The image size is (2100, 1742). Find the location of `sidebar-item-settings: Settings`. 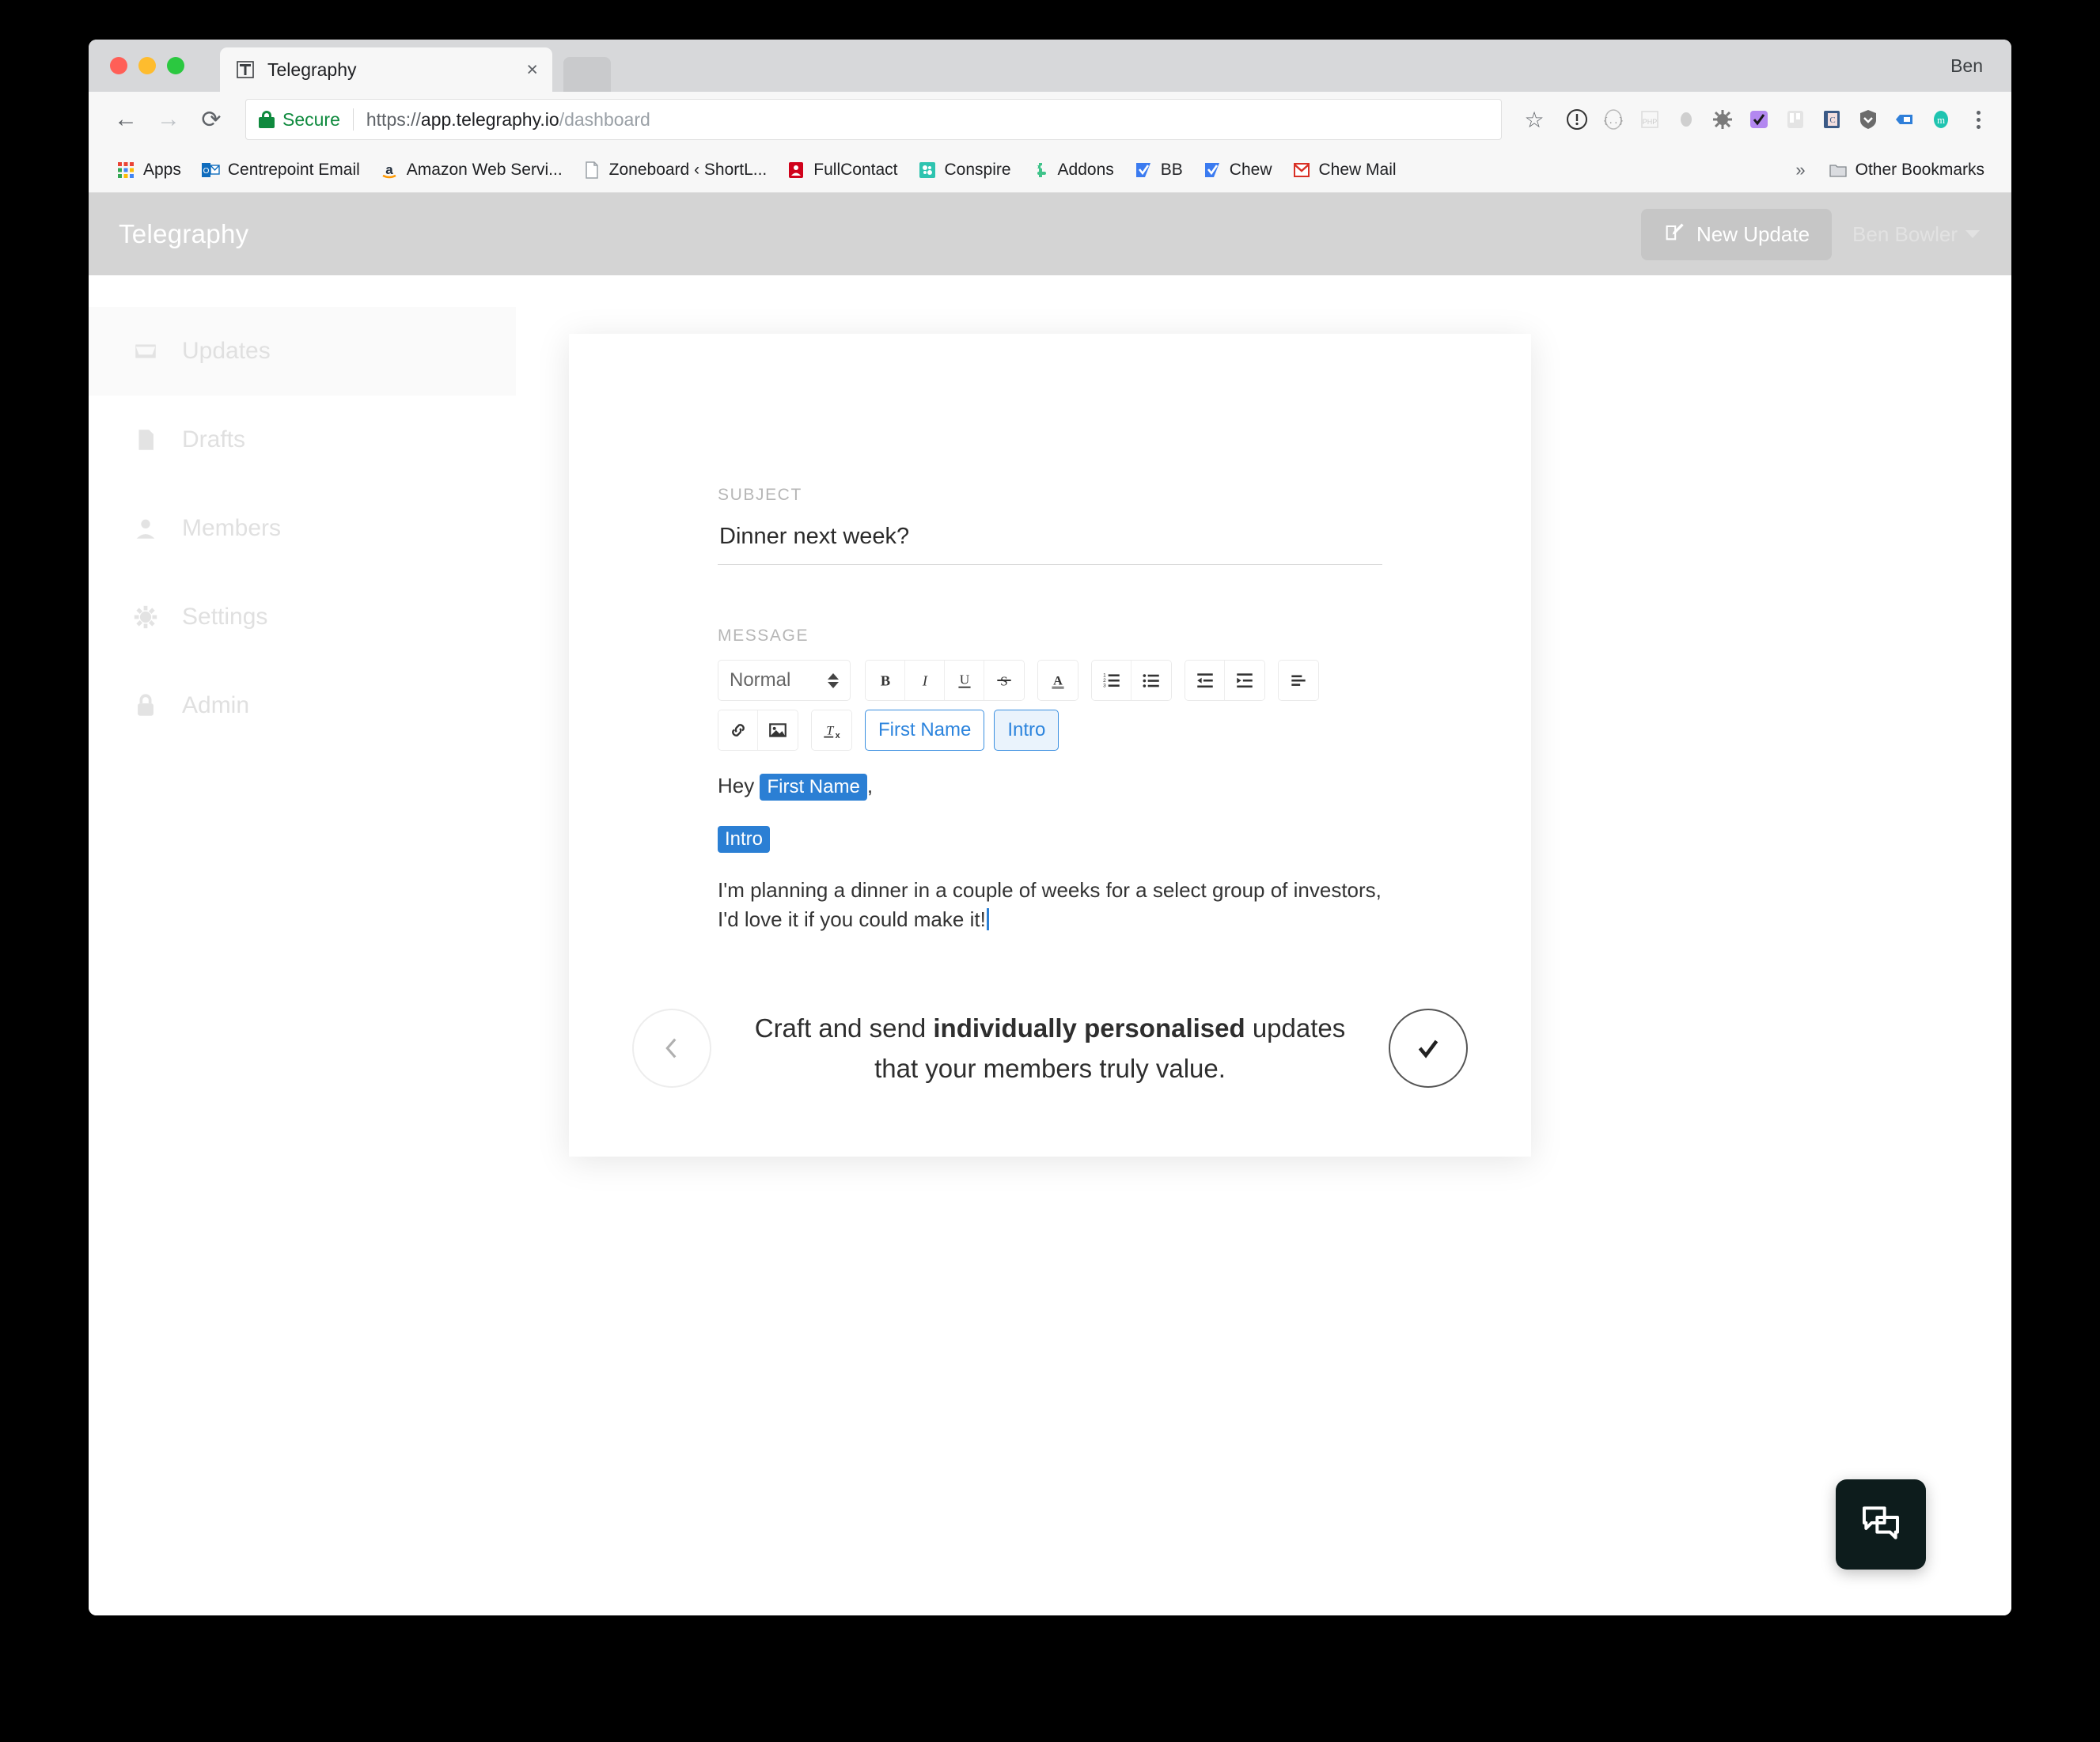

sidebar-item-settings: Settings is located at coordinates (302, 617).